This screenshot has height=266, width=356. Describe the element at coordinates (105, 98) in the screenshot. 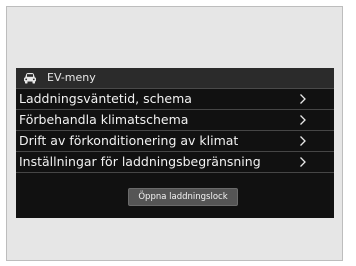

I see `menu-item-label: Laddningsväntetid, schema` at that location.